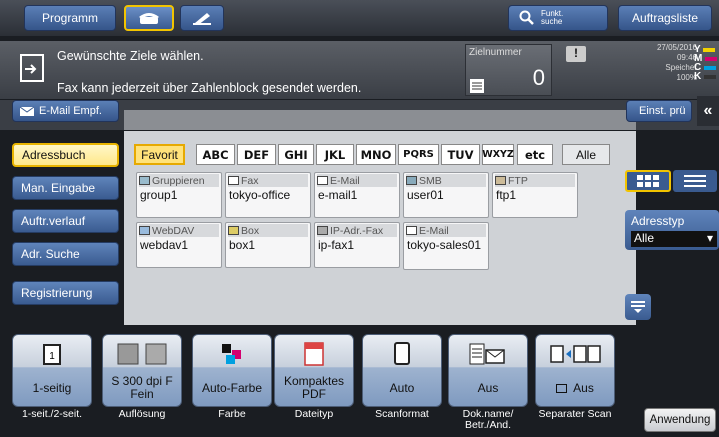  Describe the element at coordinates (149, 18) in the screenshot. I see `fax-mode-tab` at that location.